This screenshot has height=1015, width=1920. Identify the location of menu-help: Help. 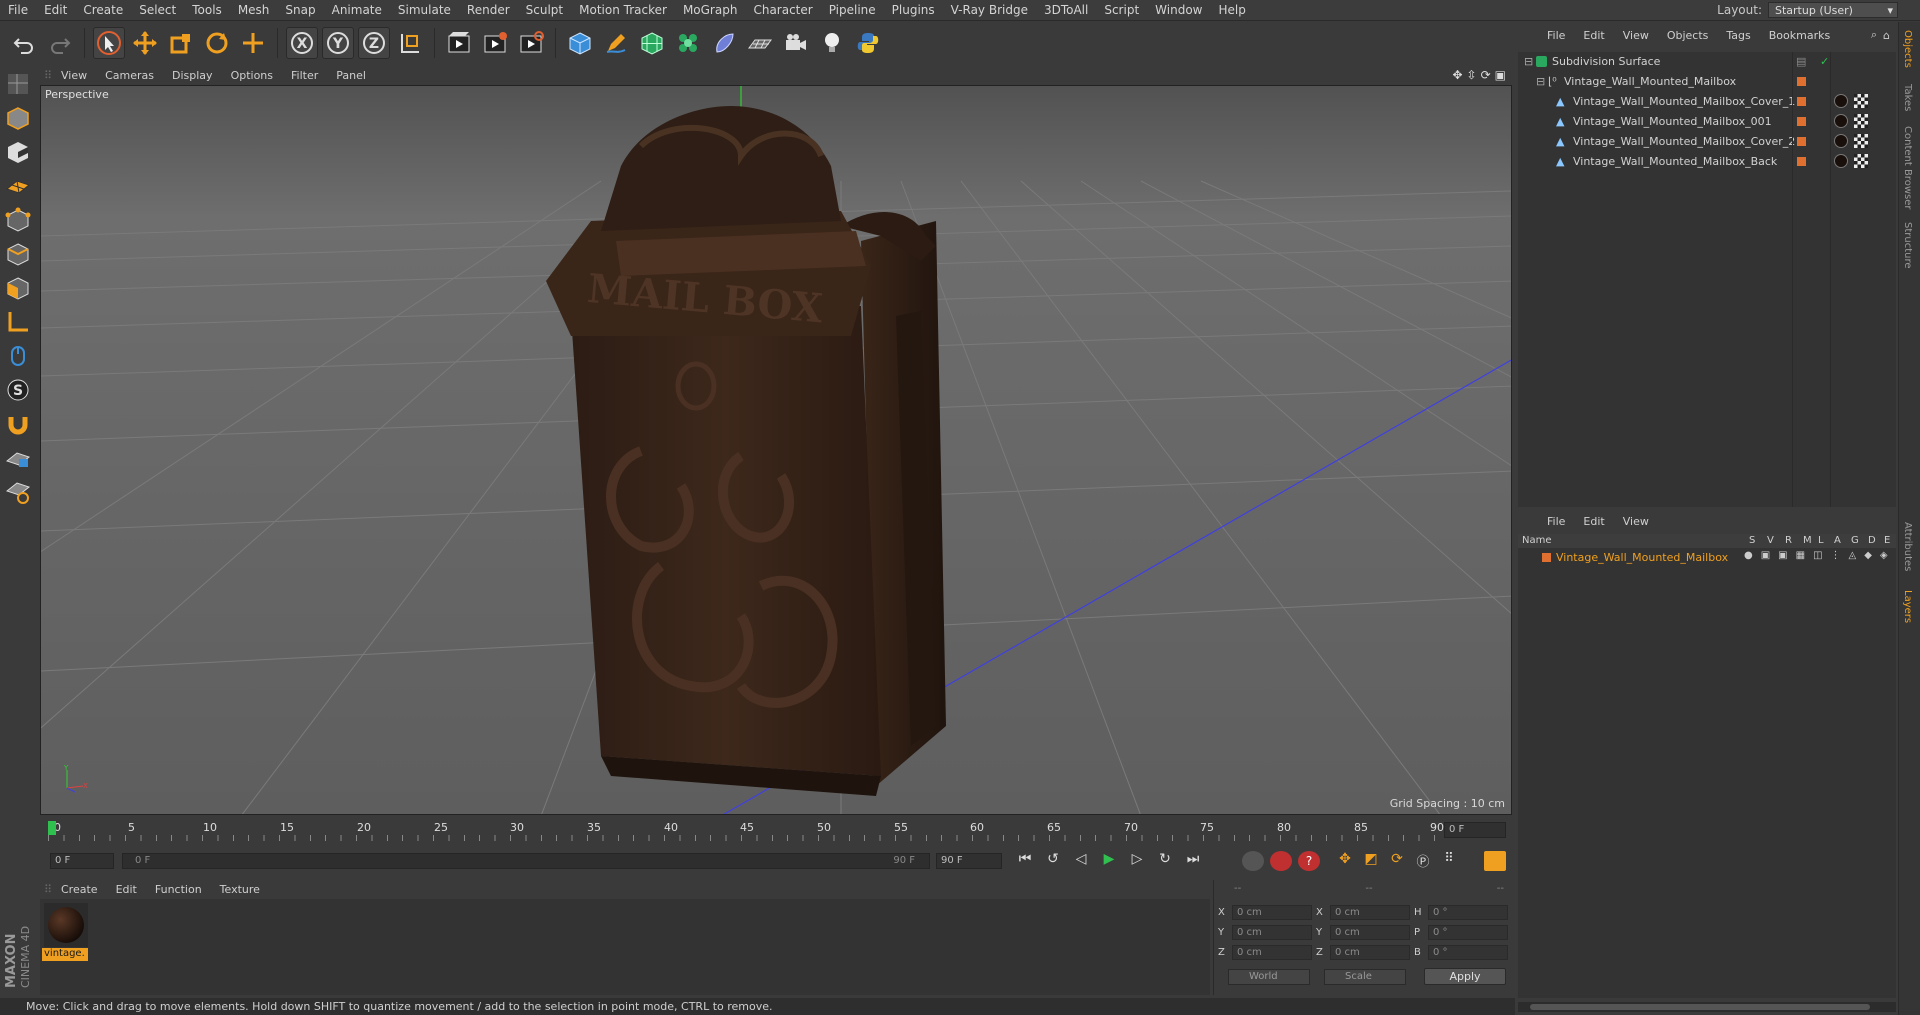
(1231, 10).